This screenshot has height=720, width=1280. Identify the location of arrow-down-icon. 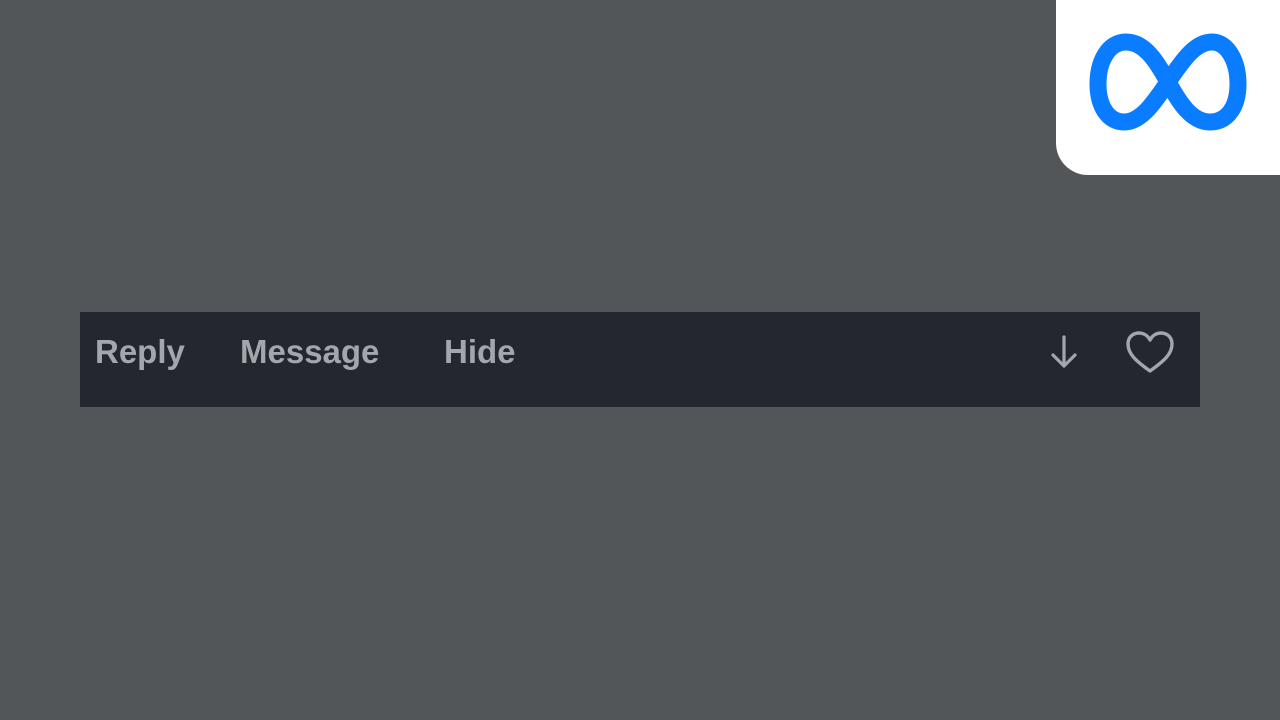
(1064, 352).